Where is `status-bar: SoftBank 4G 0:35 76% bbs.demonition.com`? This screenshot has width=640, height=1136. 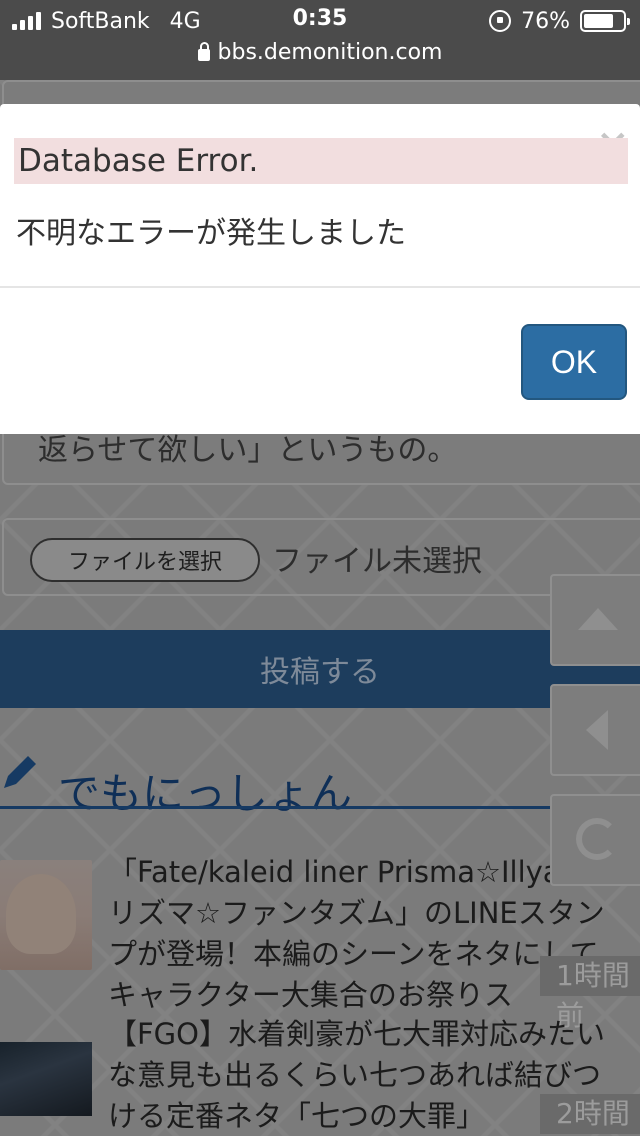 status-bar: SoftBank 4G 0:35 76% bbs.demonition.com is located at coordinates (320, 40).